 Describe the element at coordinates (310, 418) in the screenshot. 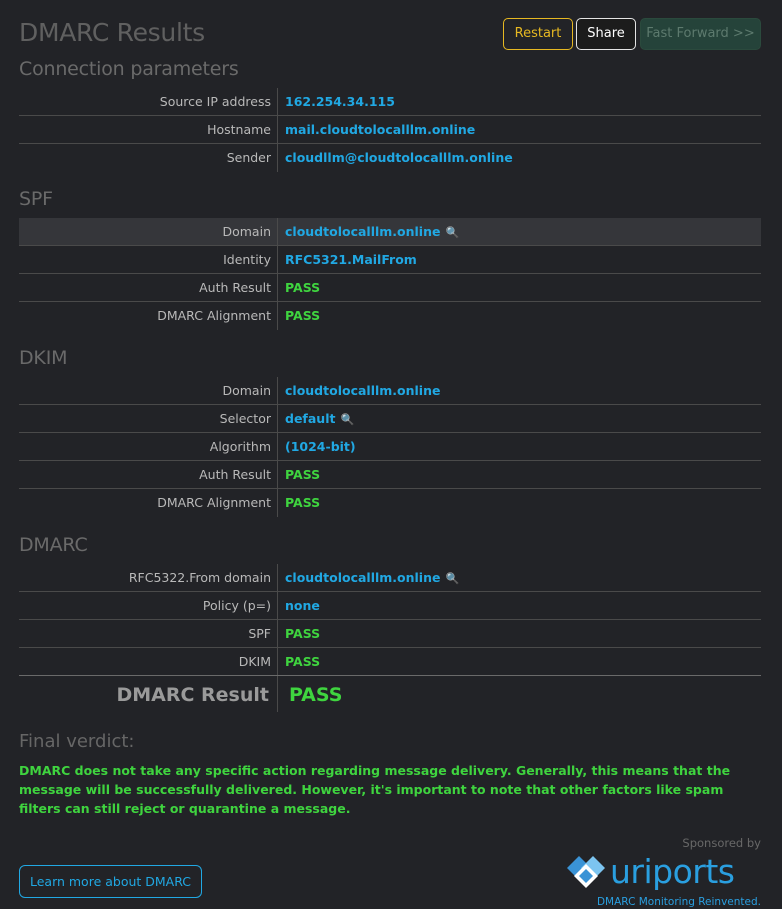

I see `dkim-selector-link: default` at that location.